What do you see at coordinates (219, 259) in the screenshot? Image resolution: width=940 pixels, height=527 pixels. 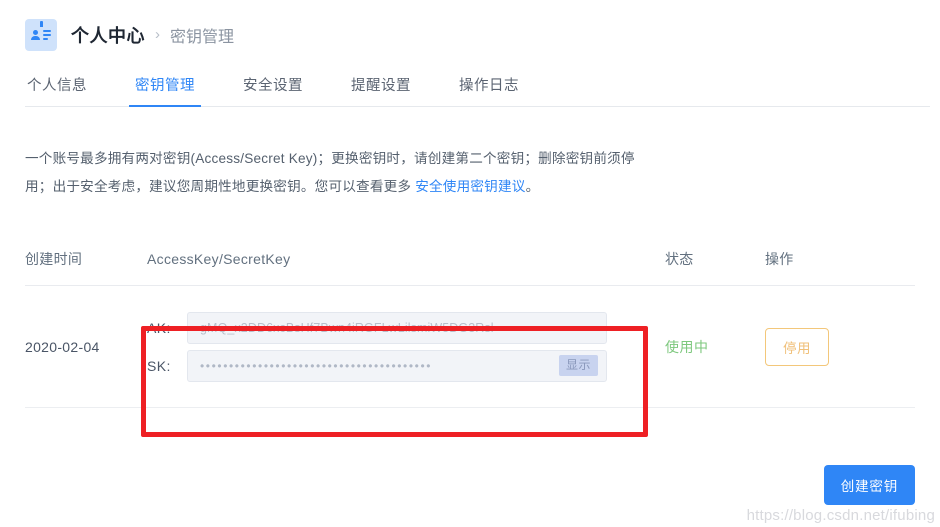 I see `column-header-keys: AccessKey/SecretKey` at bounding box center [219, 259].